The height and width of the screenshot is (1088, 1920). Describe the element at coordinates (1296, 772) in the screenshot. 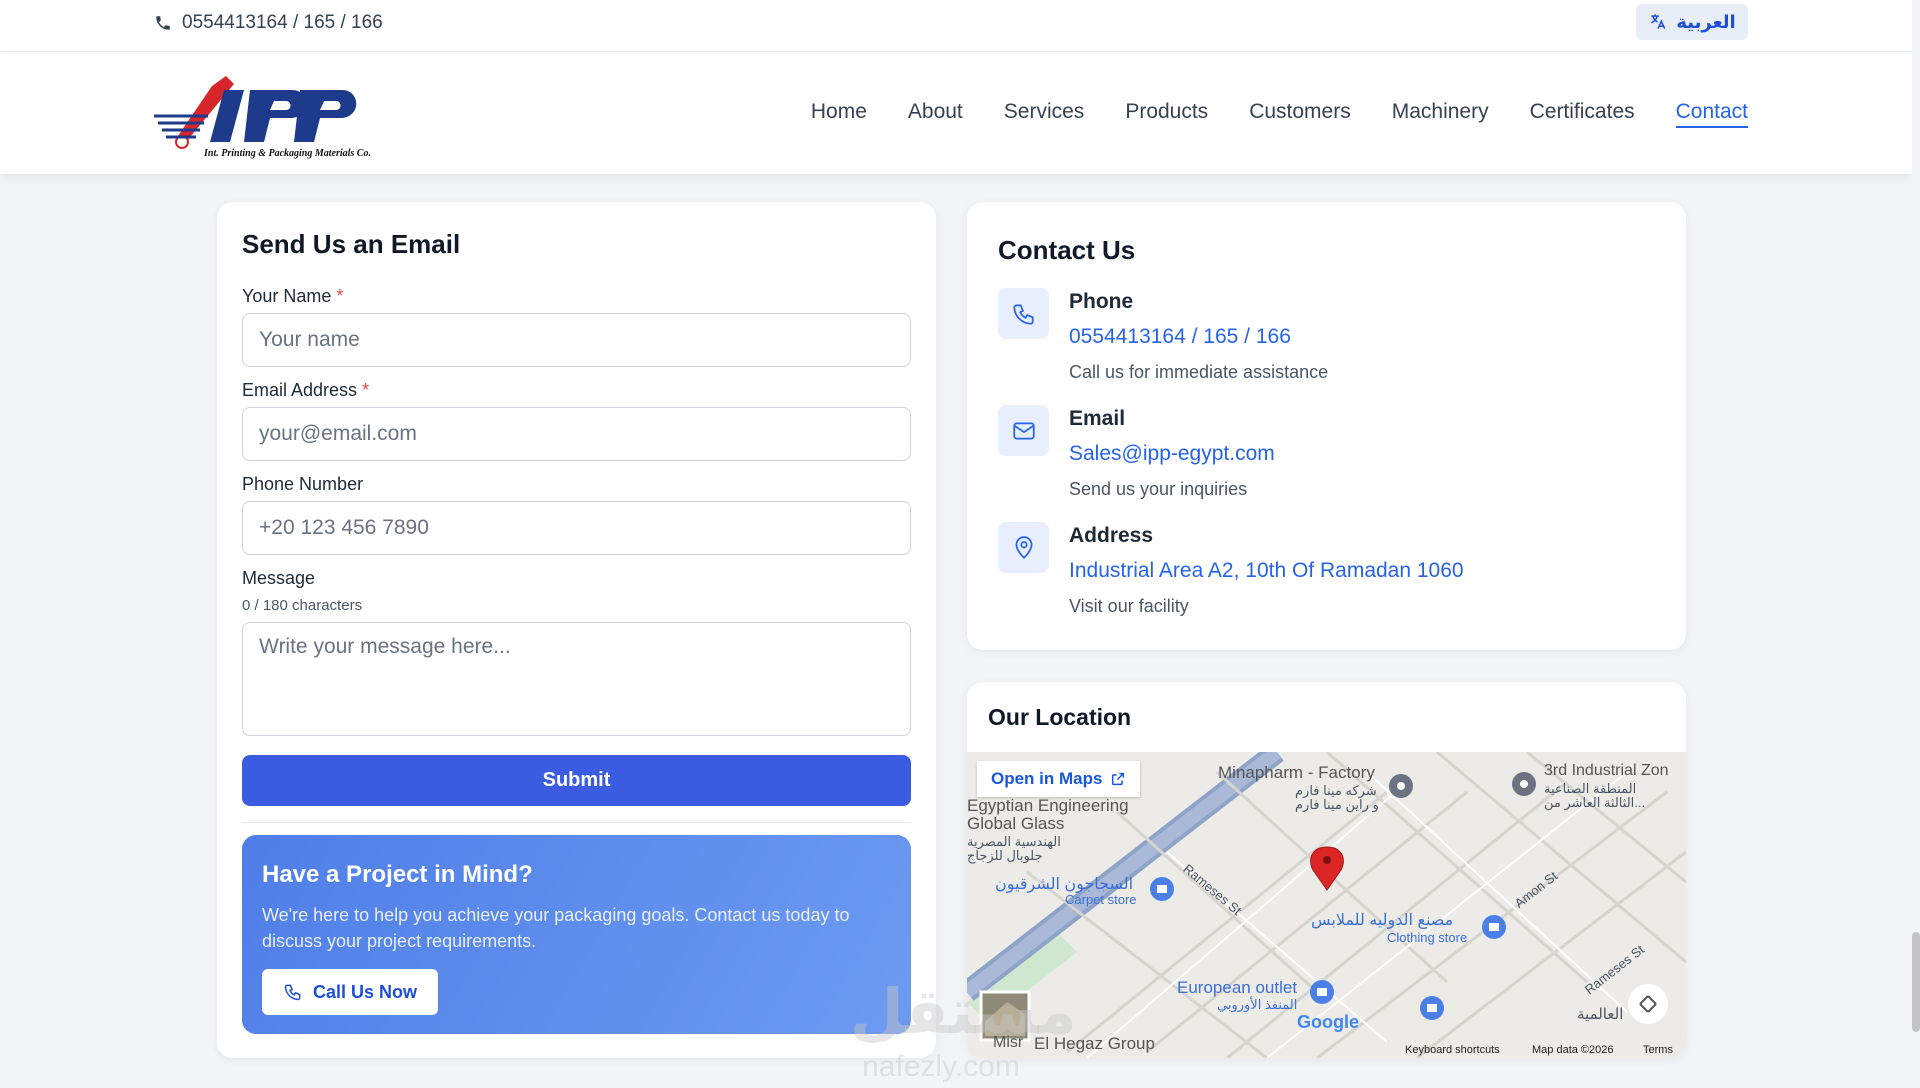

I see `map-label-minapharm: Minapharm - Factory` at that location.